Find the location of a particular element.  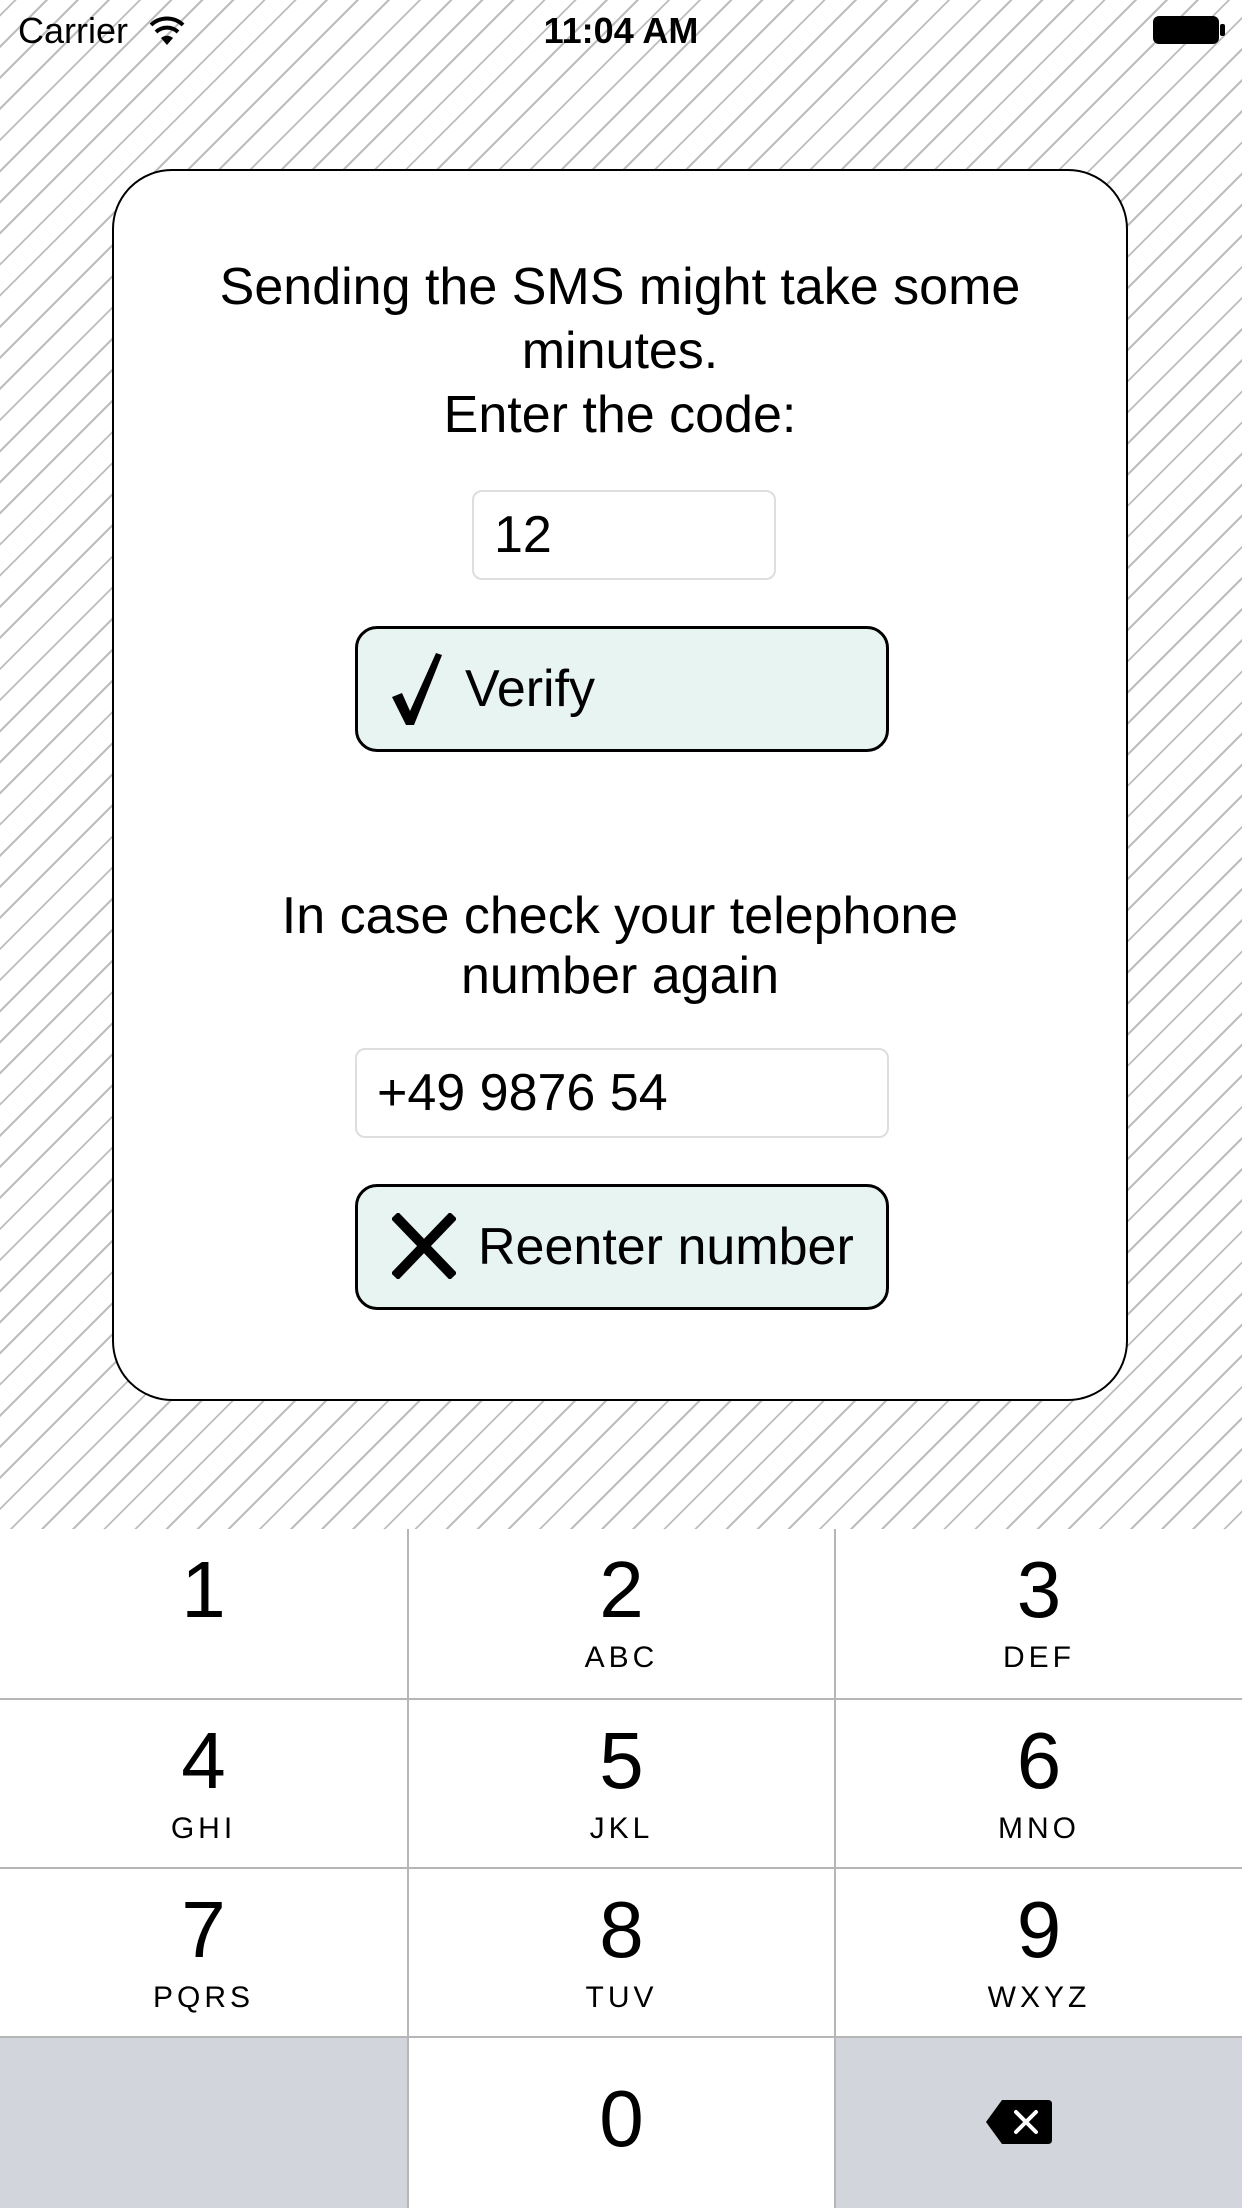

key-letters: MNO is located at coordinates (1039, 1828).